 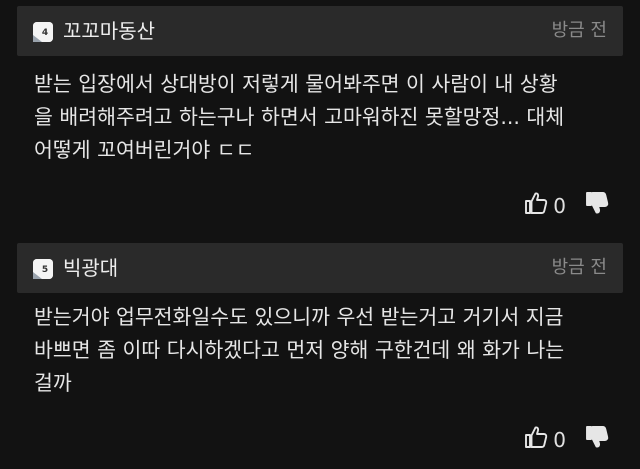 I want to click on level-number: 4, so click(x=45, y=33).